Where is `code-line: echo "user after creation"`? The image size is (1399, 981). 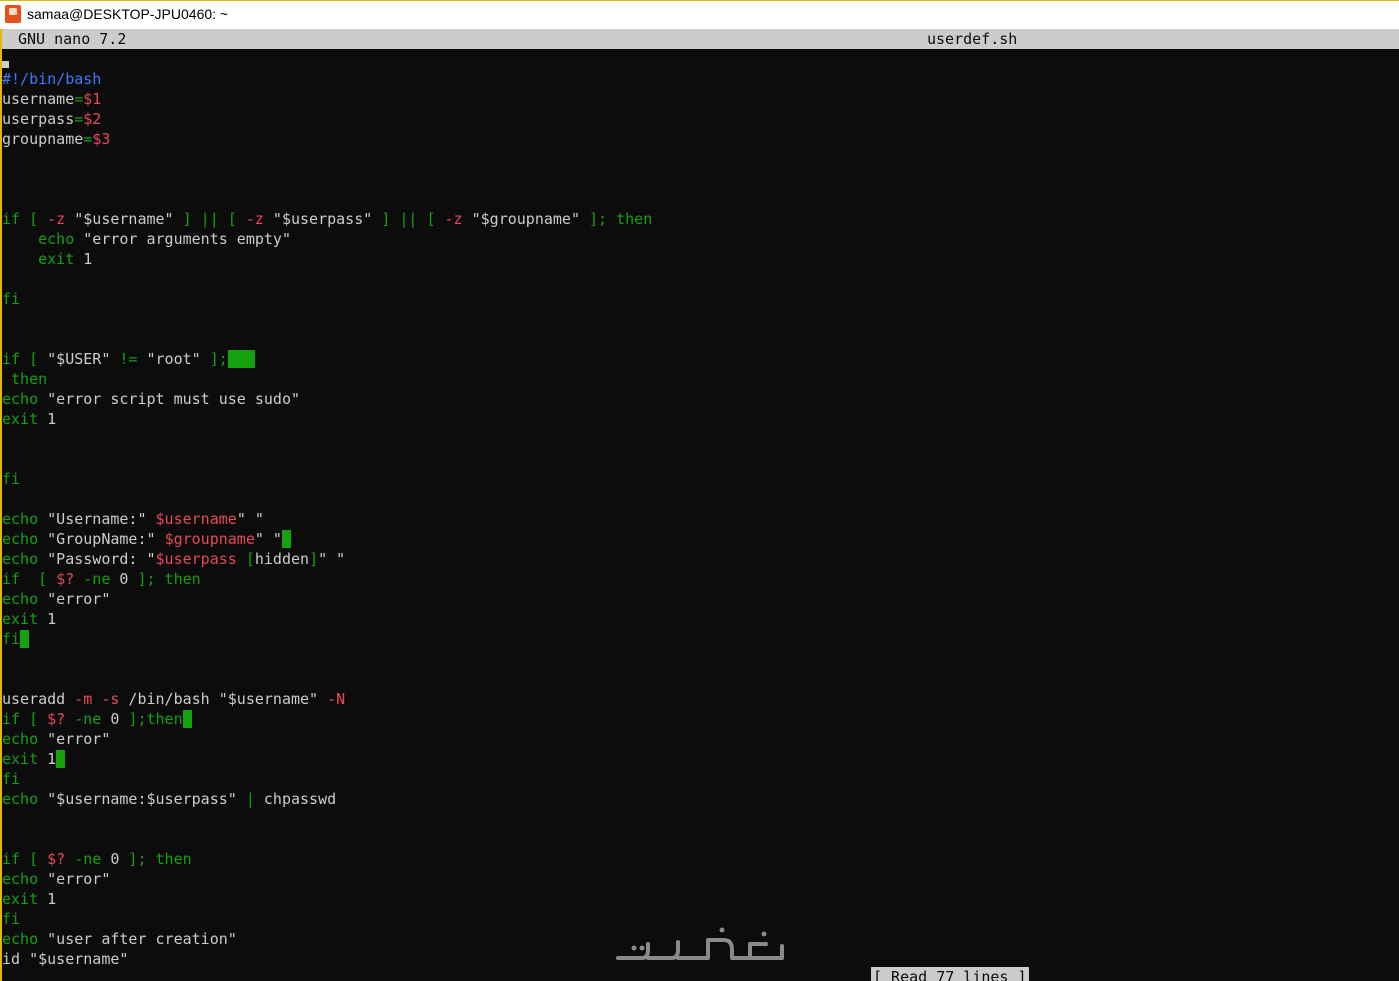 code-line: echo "user after creation" is located at coordinates (119, 939).